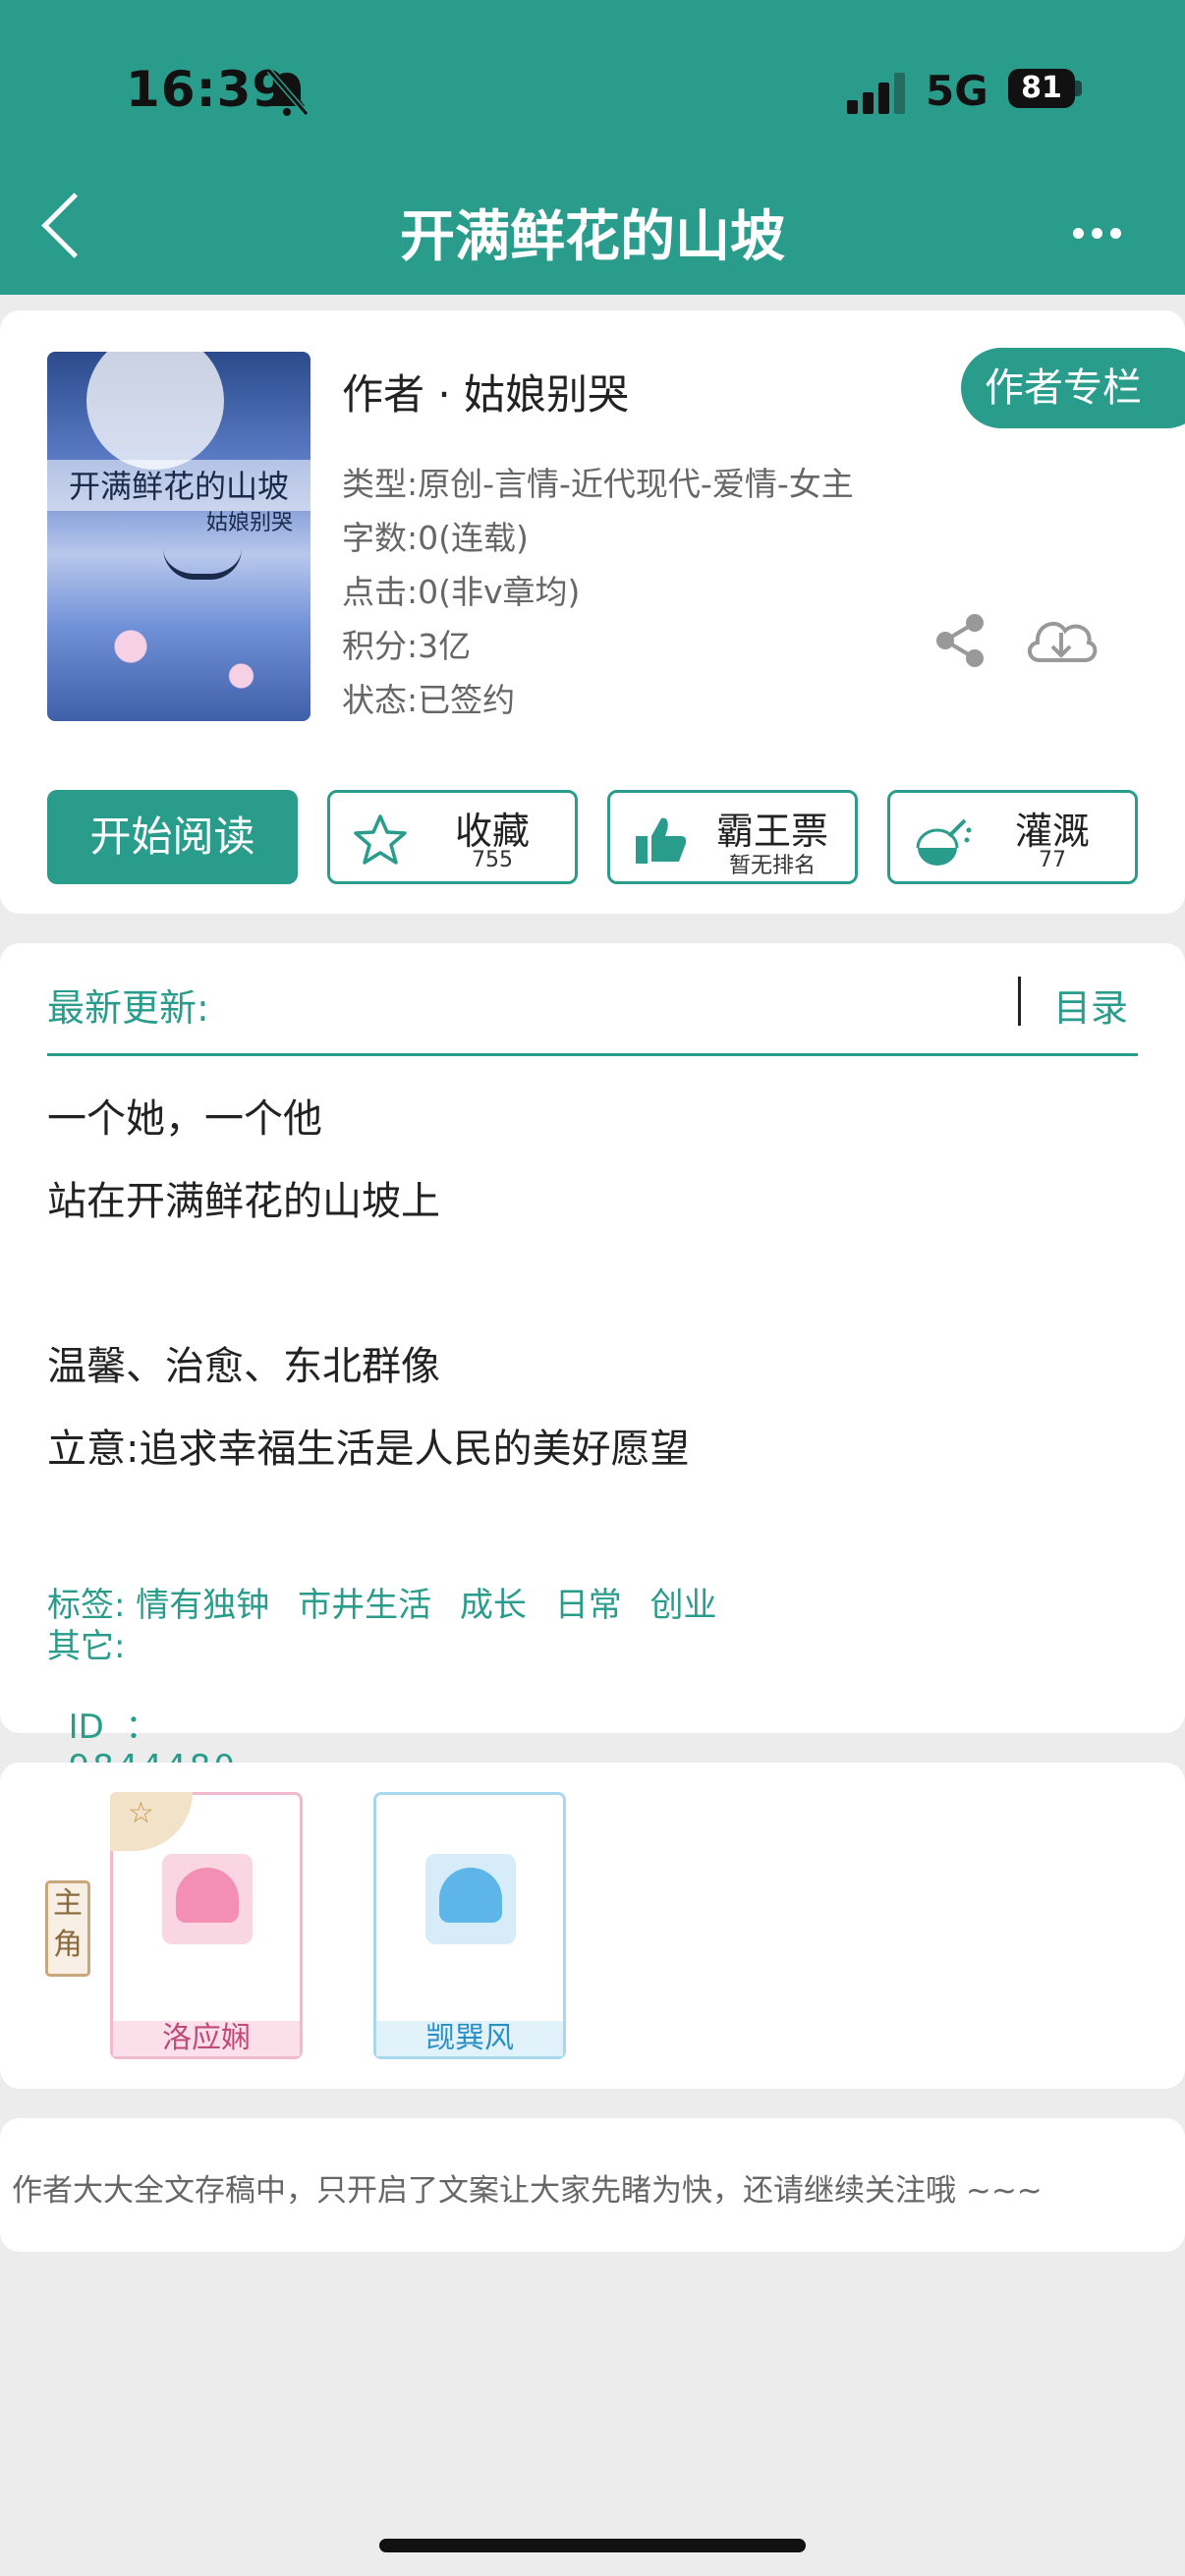 The height and width of the screenshot is (2576, 1185). What do you see at coordinates (1053, 860) in the screenshot?
I see `water-count: 77` at bounding box center [1053, 860].